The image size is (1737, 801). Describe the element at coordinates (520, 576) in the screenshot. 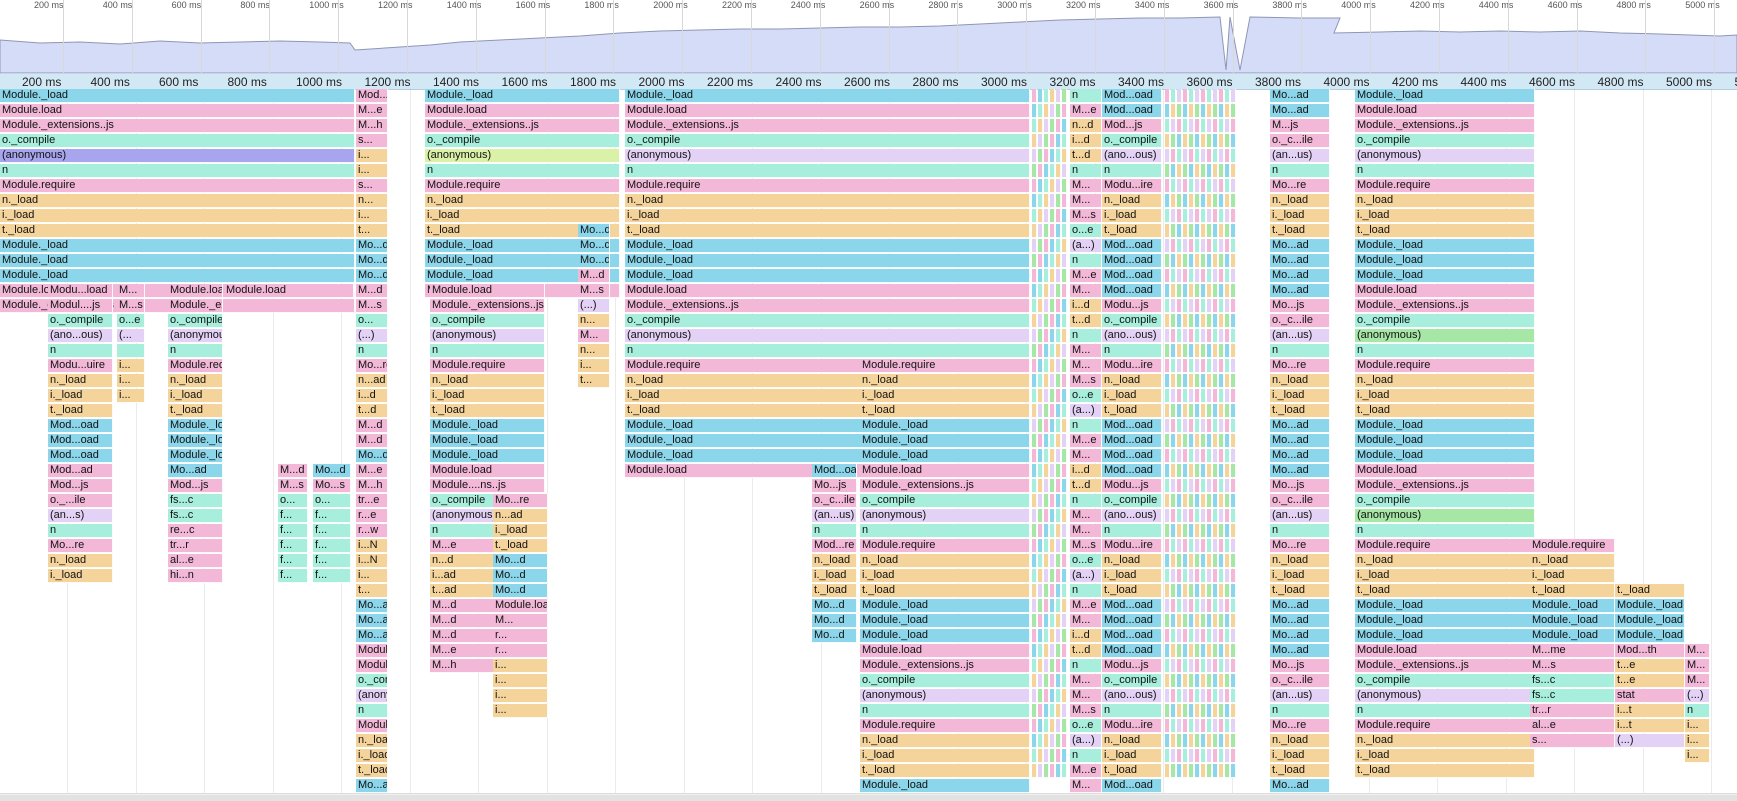

I see `flame-frame: Mo...d` at that location.